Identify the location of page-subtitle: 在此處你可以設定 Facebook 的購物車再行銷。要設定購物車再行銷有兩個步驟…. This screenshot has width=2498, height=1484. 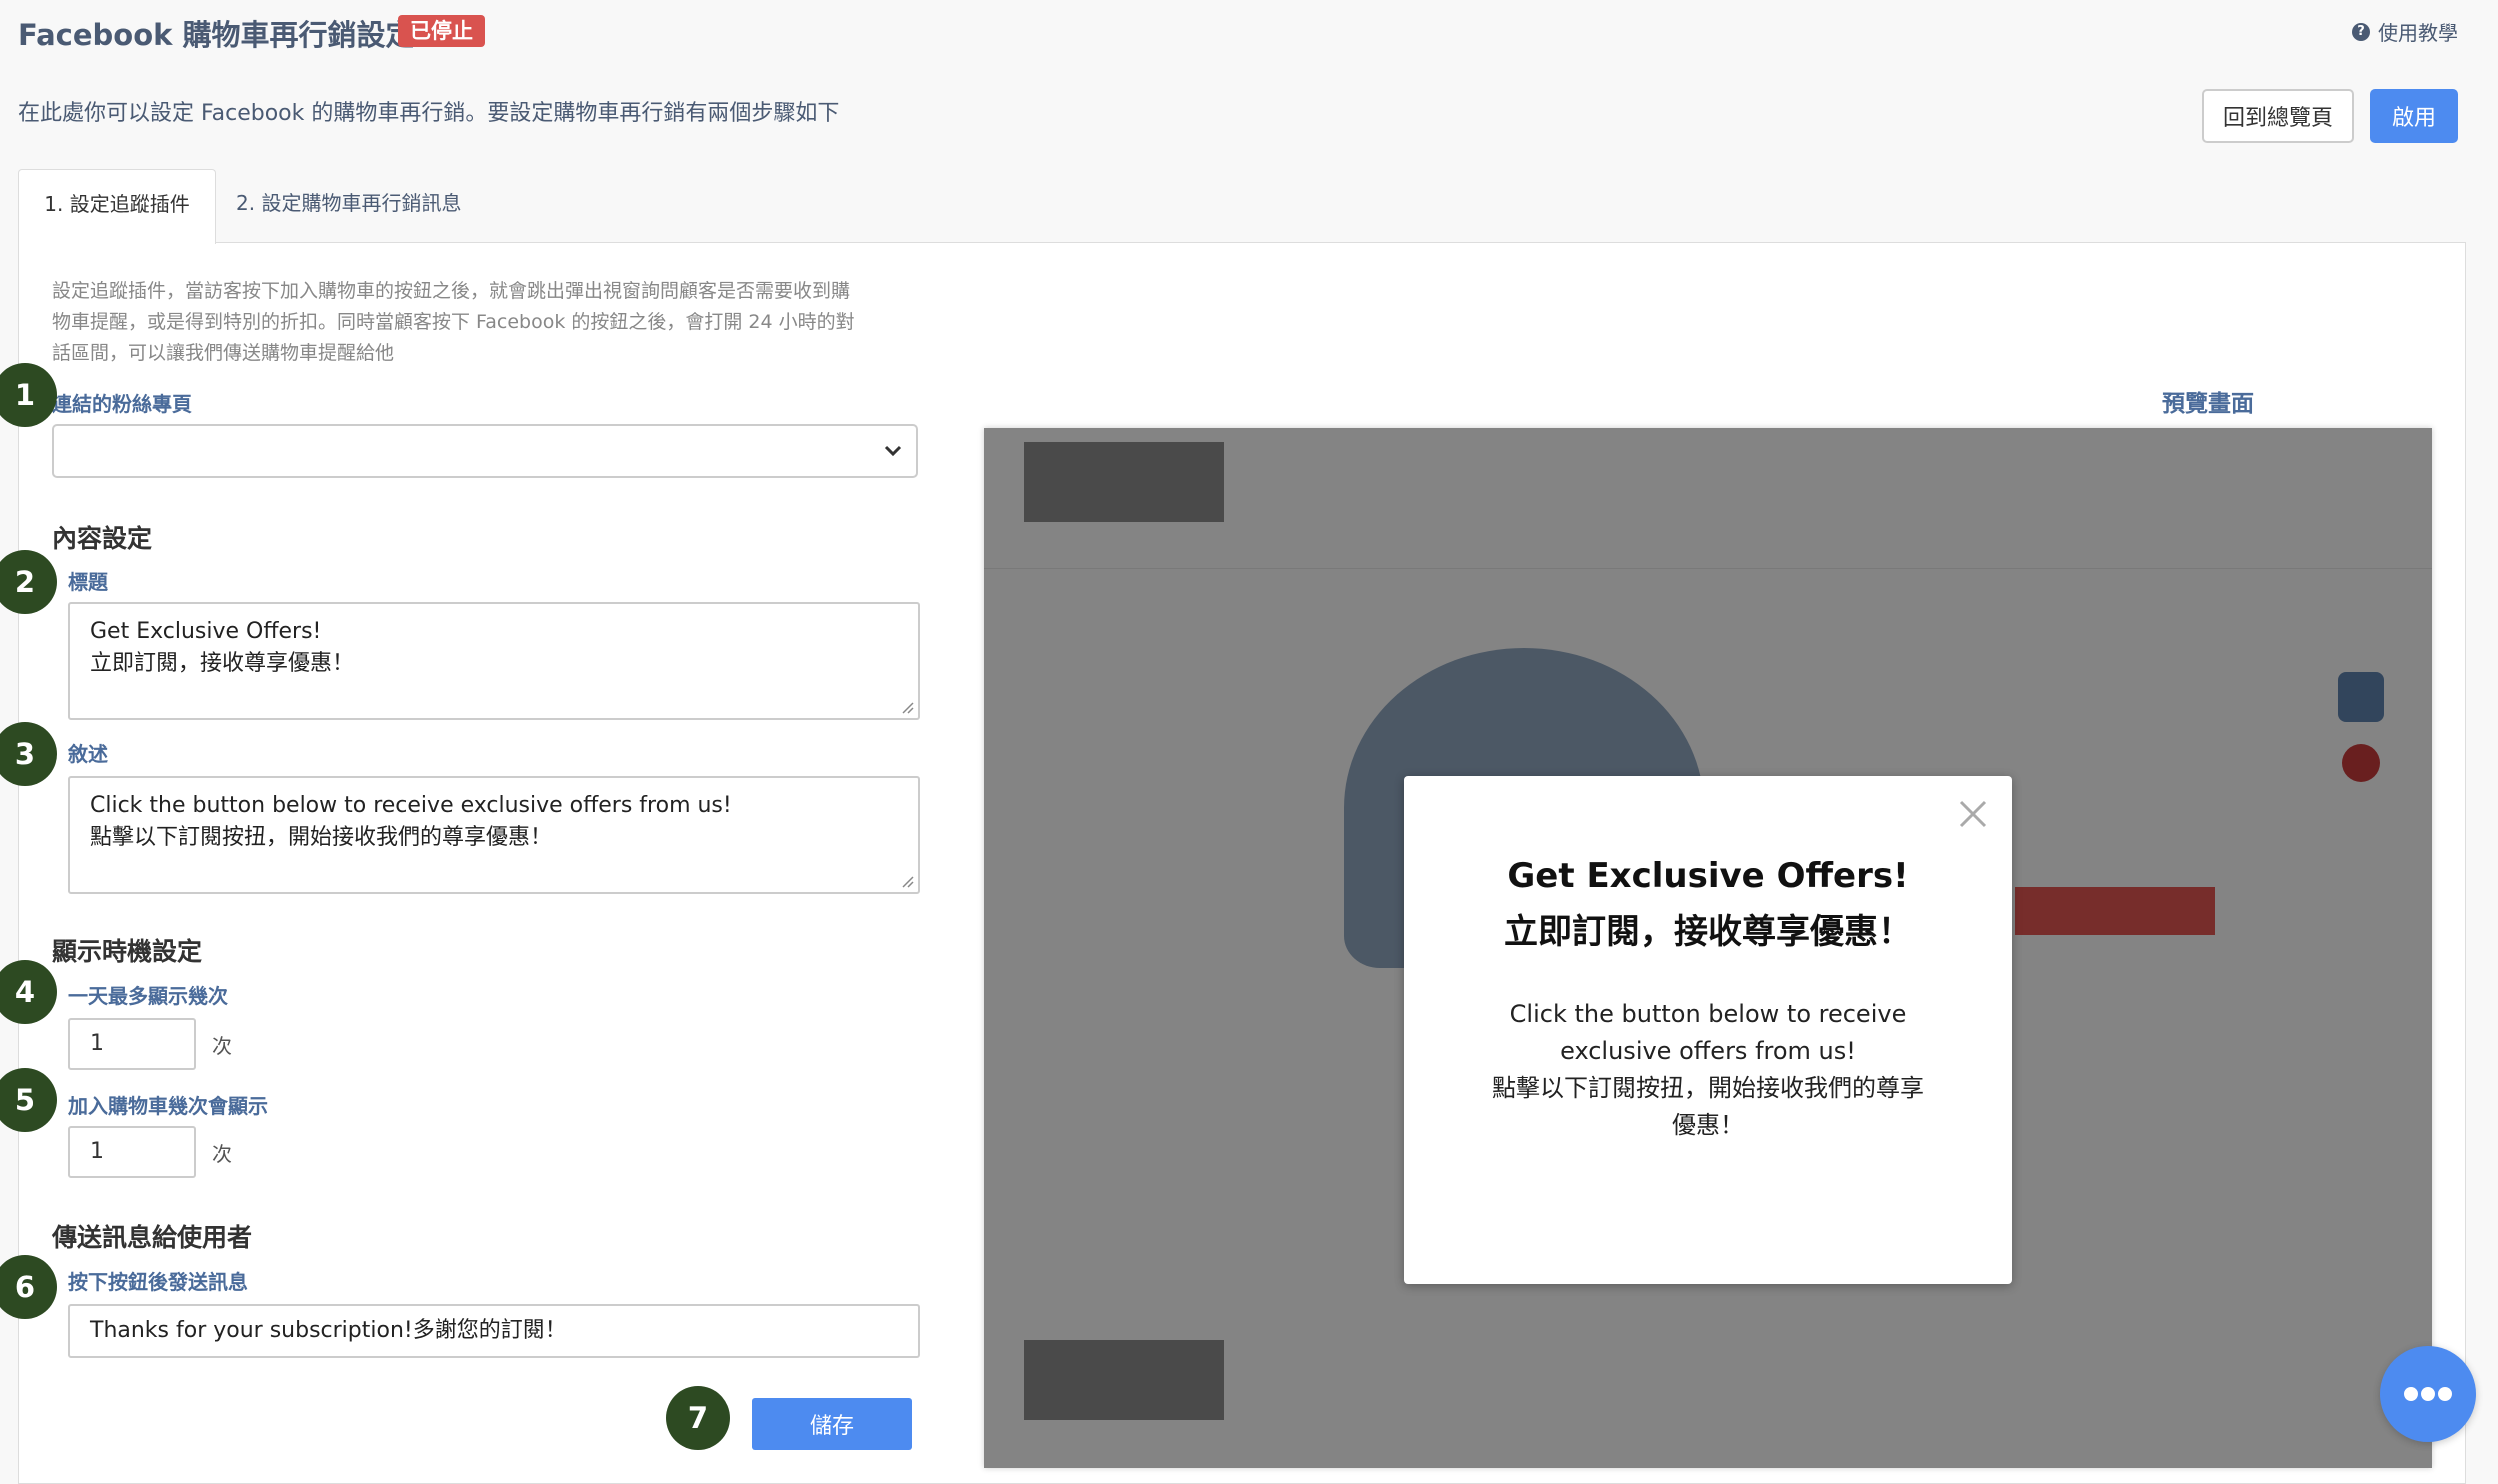
(429, 113).